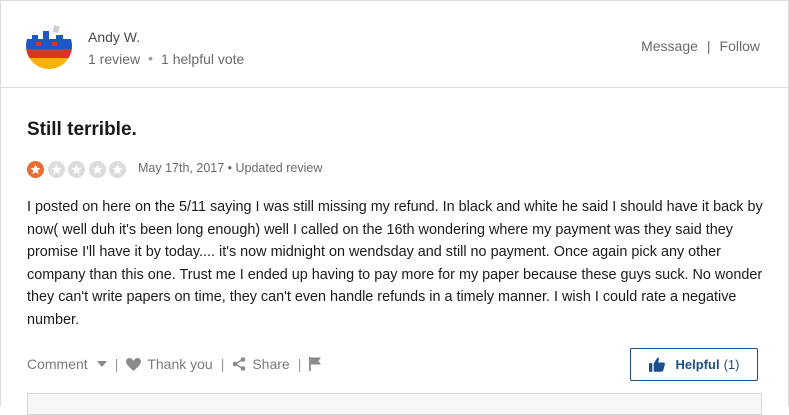 The height and width of the screenshot is (415, 789). Describe the element at coordinates (656, 364) in the screenshot. I see `thumbs-up-icon` at that location.